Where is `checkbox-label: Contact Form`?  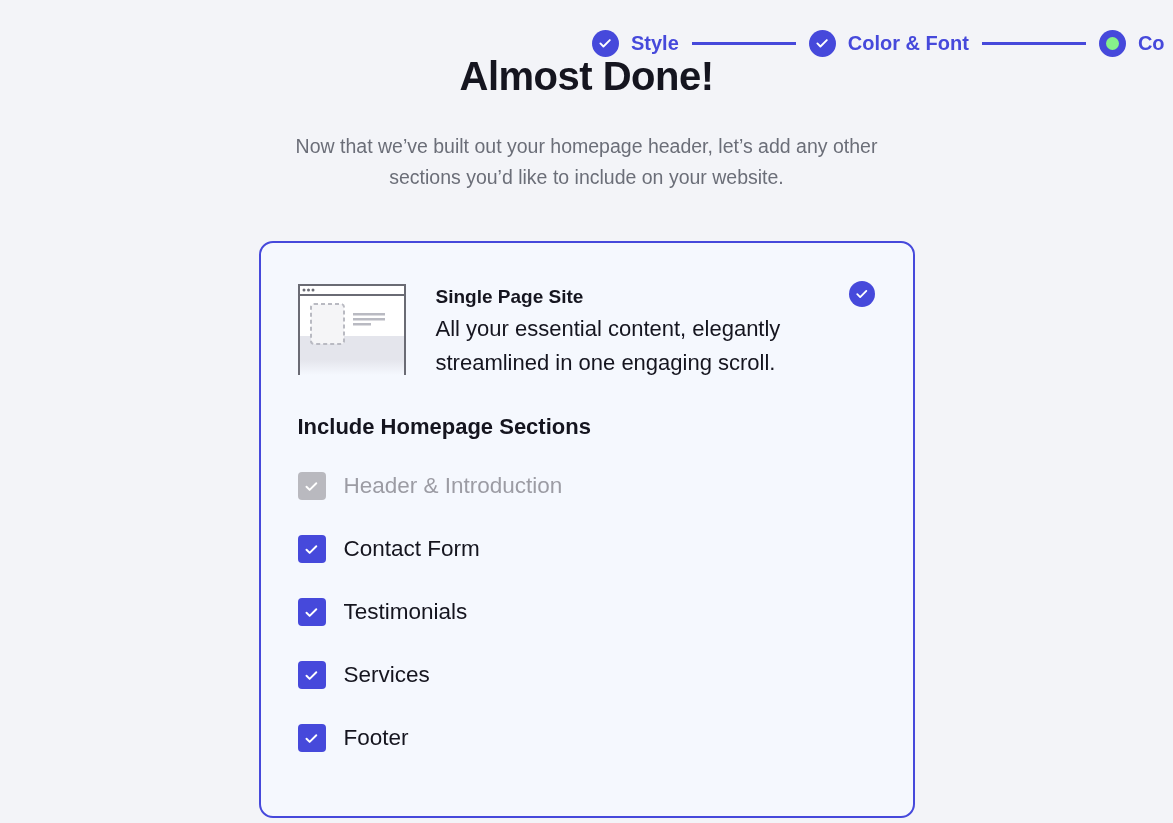 checkbox-label: Contact Form is located at coordinates (411, 549).